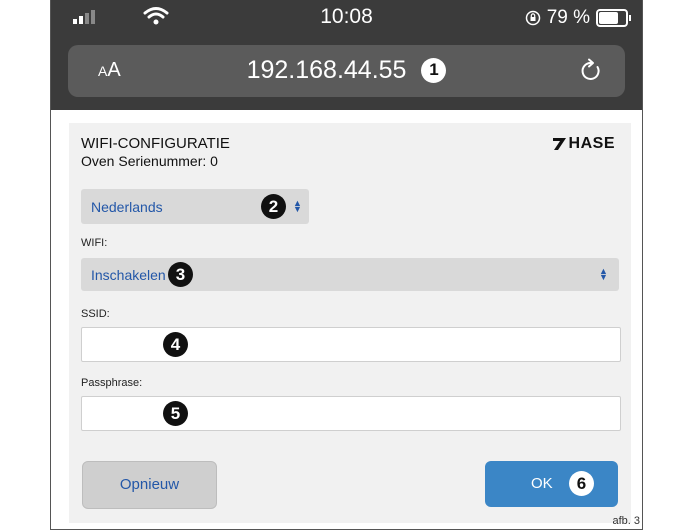 The width and height of the screenshot is (694, 531). Describe the element at coordinates (175, 344) in the screenshot. I see `callout-4: 4` at that location.